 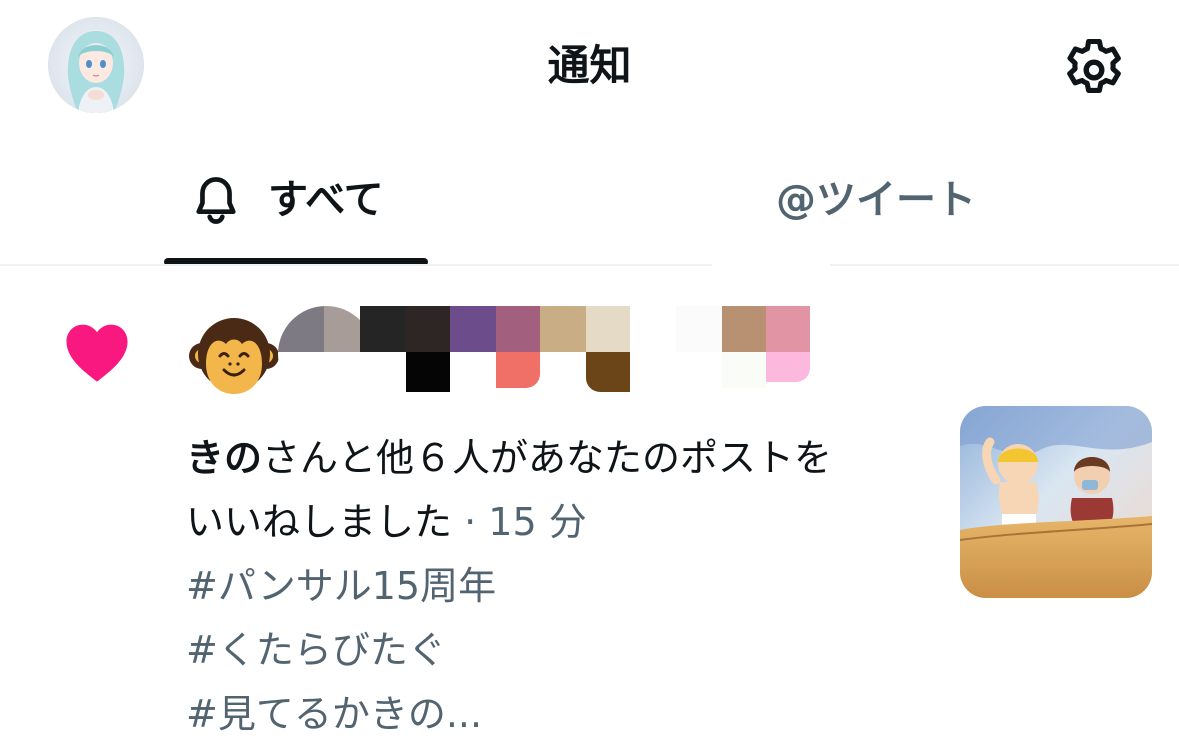 I want to click on post-thumbnail, so click(x=1056, y=502).